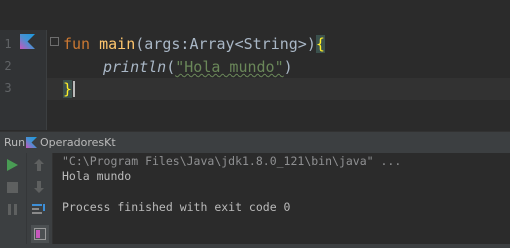  Describe the element at coordinates (15, 142) in the screenshot. I see `run-panel-title: Run` at that location.